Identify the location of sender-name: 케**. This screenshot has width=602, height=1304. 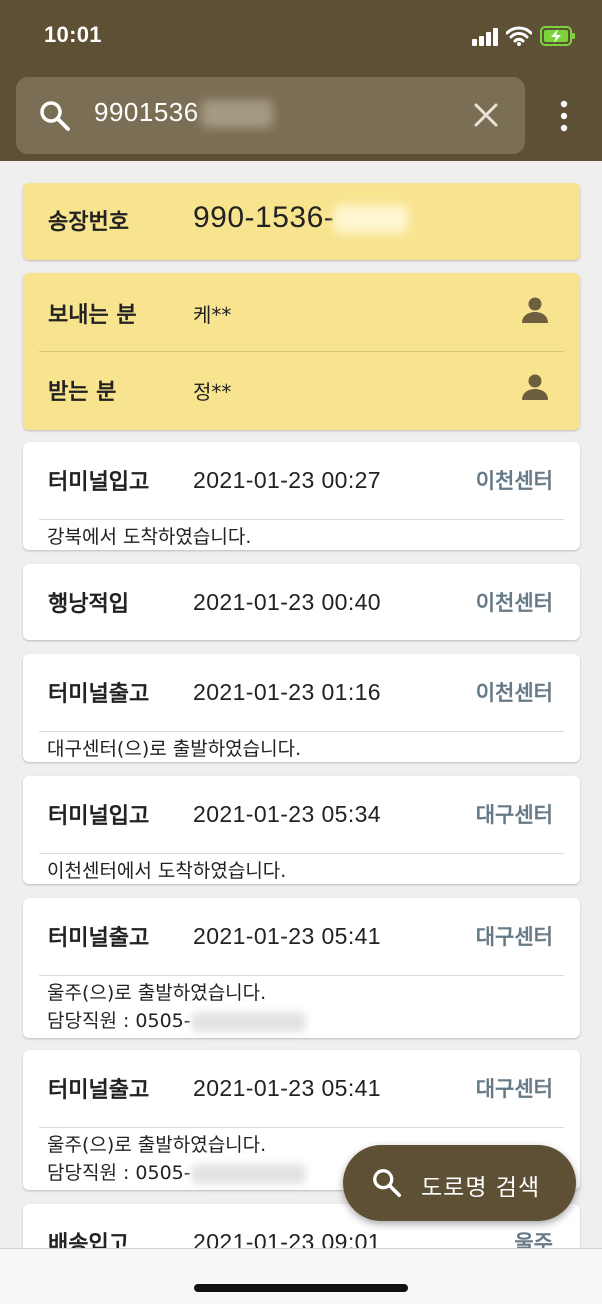
(212, 315).